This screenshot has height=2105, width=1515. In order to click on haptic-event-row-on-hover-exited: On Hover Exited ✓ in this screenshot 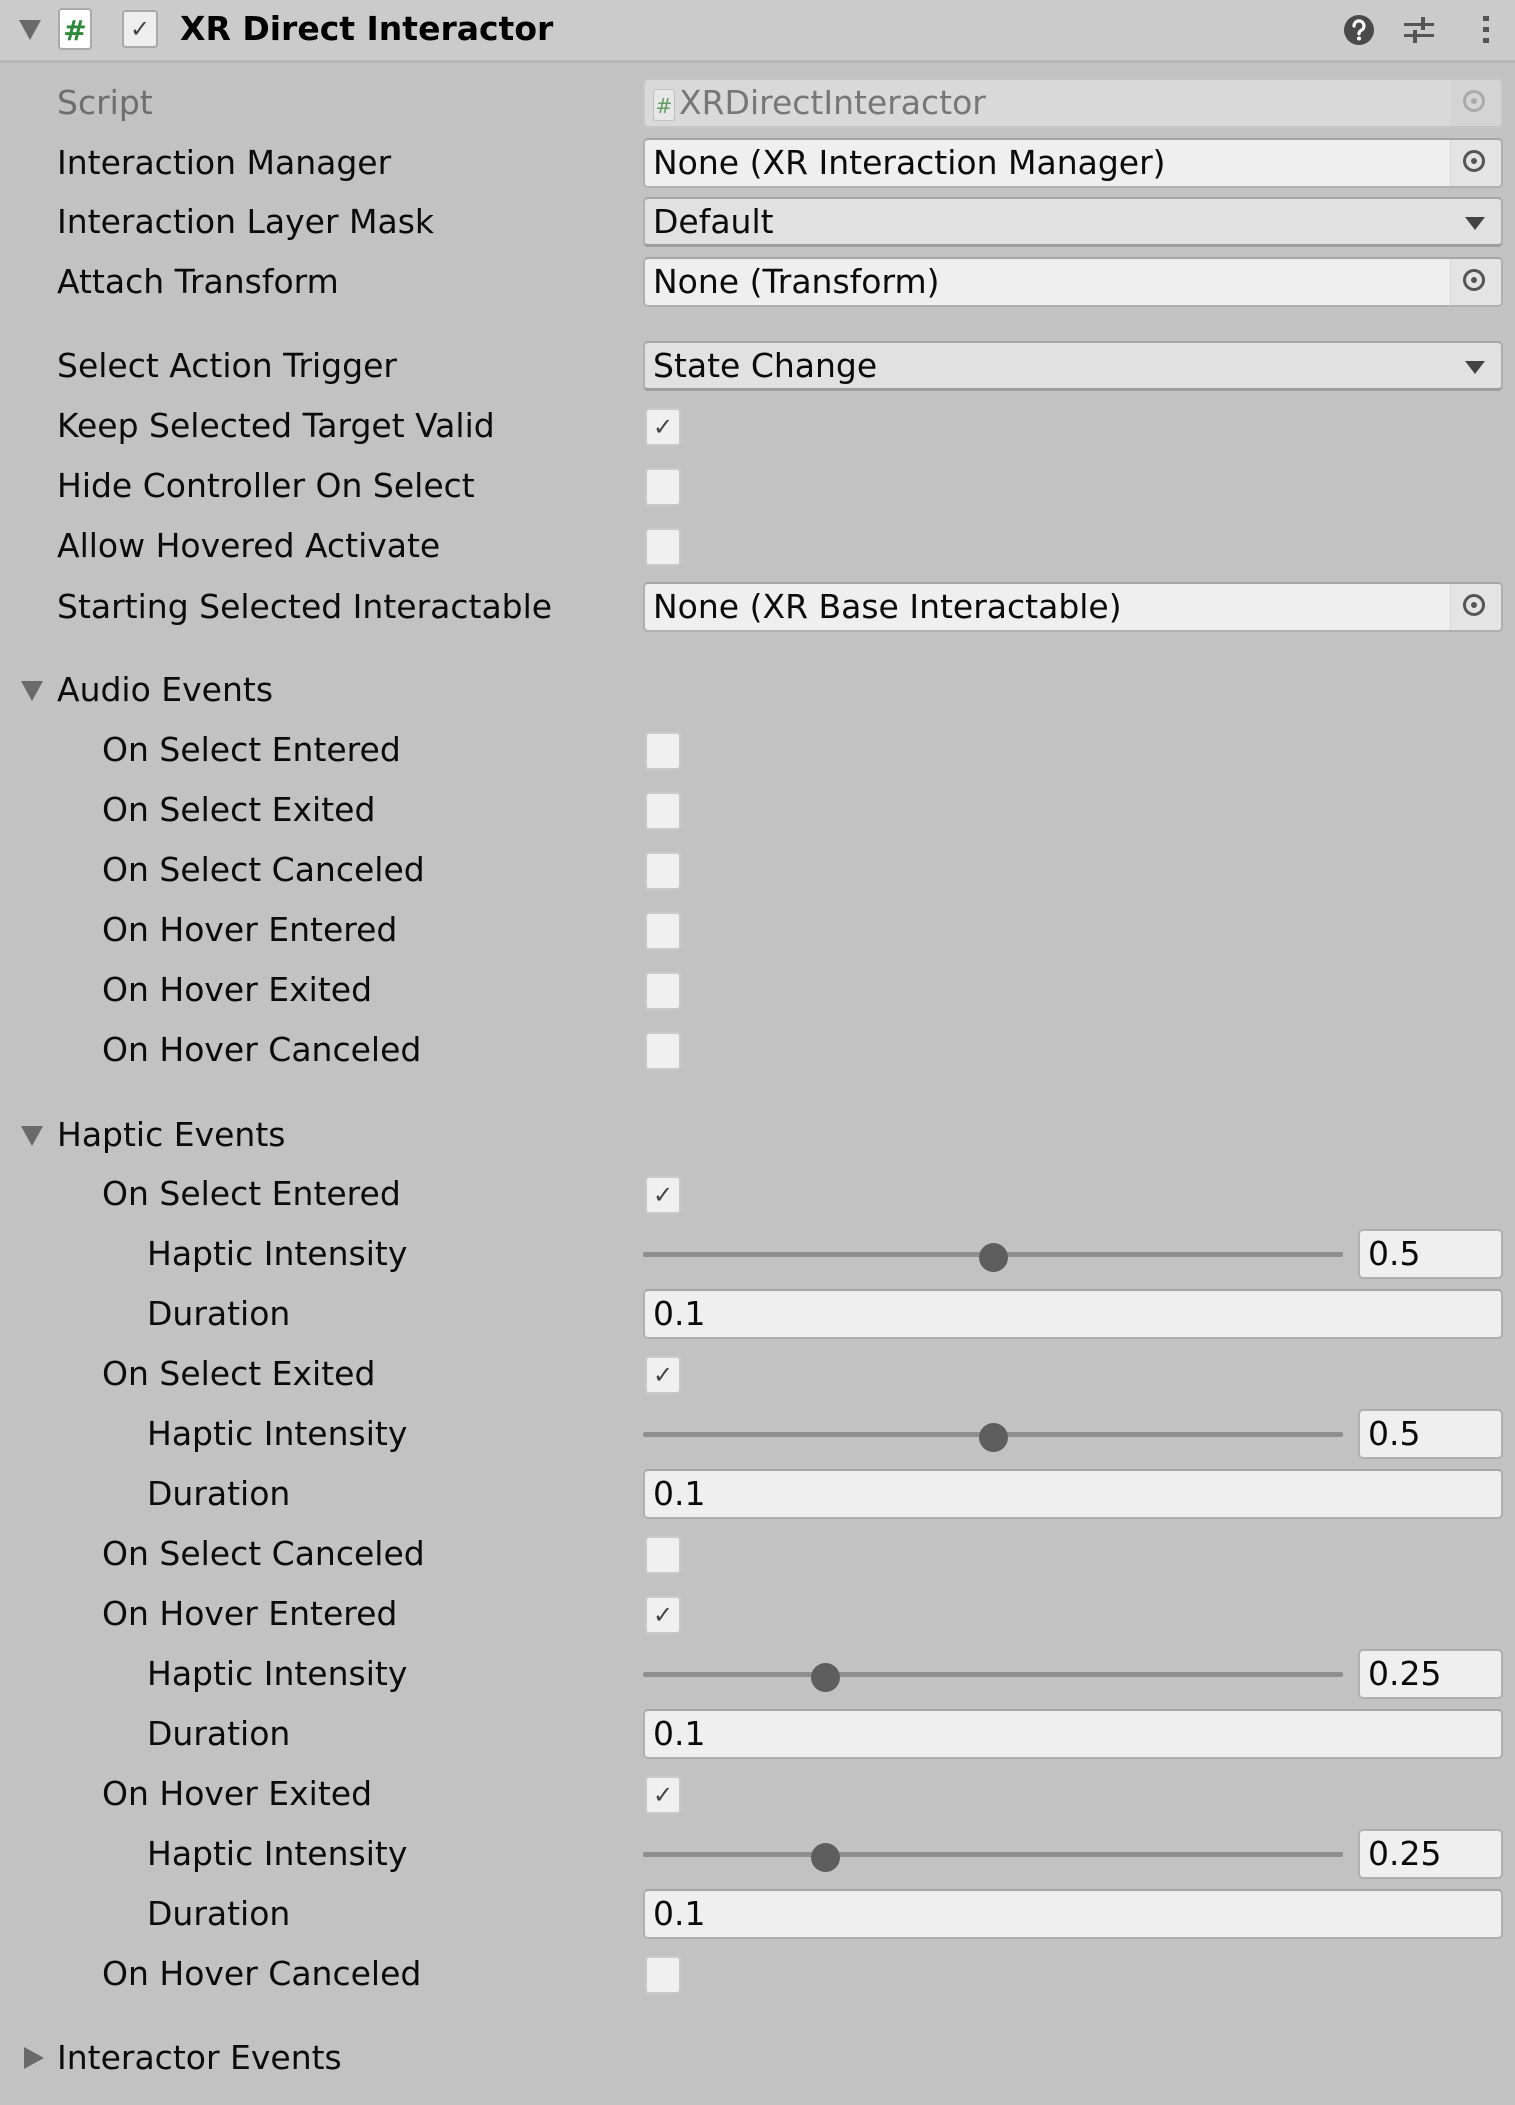, I will do `click(757, 1794)`.